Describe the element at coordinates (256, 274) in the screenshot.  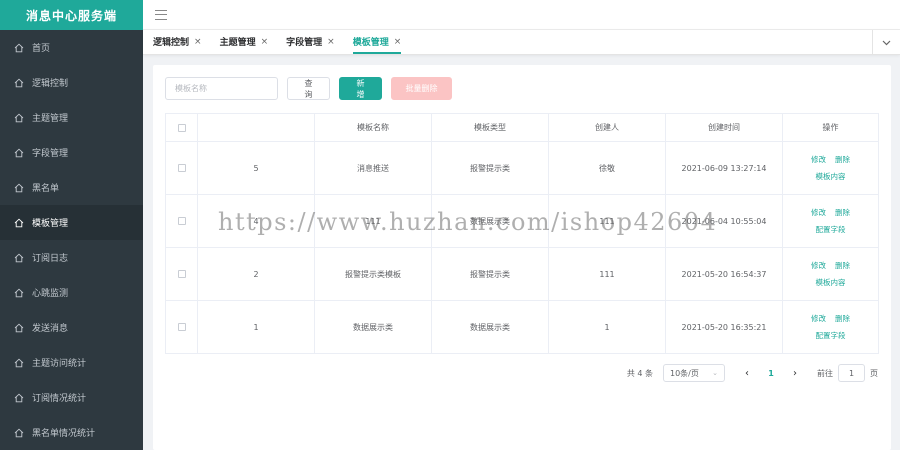
I see `id-cell: 2` at that location.